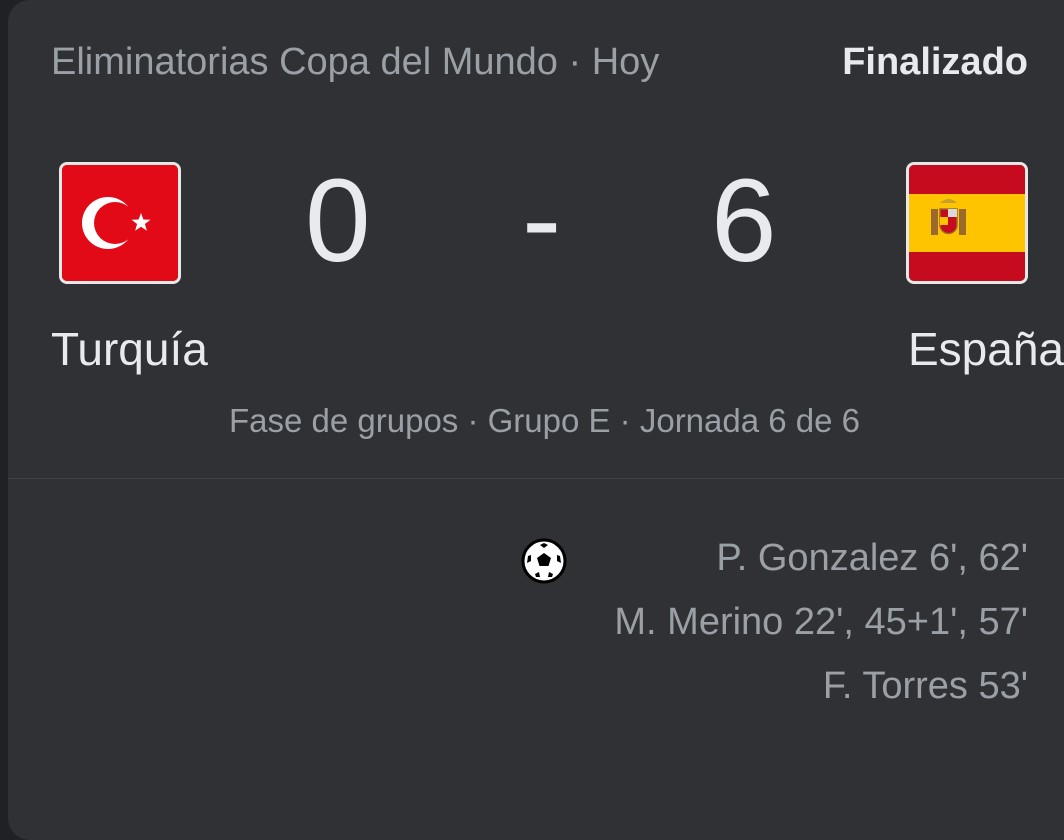 The width and height of the screenshot is (1064, 840). Describe the element at coordinates (355, 62) in the screenshot. I see `competition-label: Eliminatorias Copa del Mundo · Hoy` at that location.